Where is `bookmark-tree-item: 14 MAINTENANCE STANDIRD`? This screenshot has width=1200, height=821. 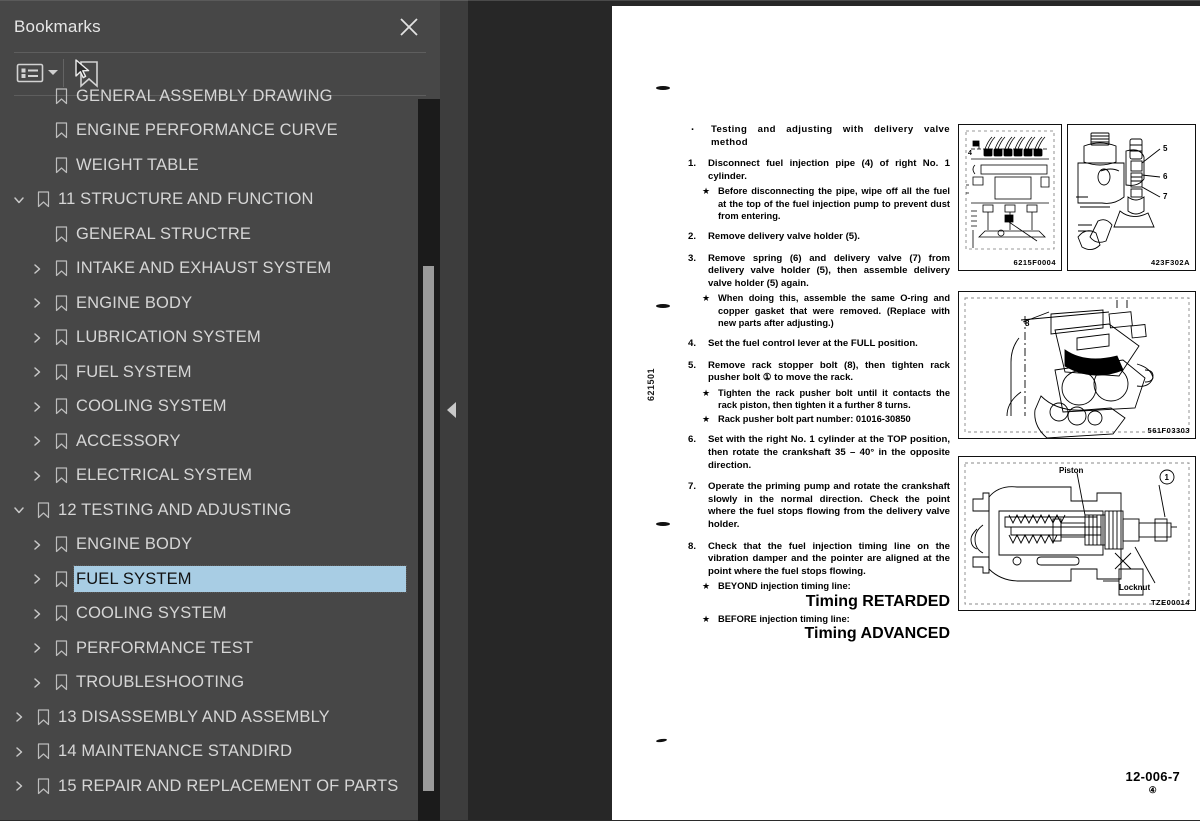 bookmark-tree-item: 14 MAINTENANCE STANDIRD is located at coordinates (209, 752).